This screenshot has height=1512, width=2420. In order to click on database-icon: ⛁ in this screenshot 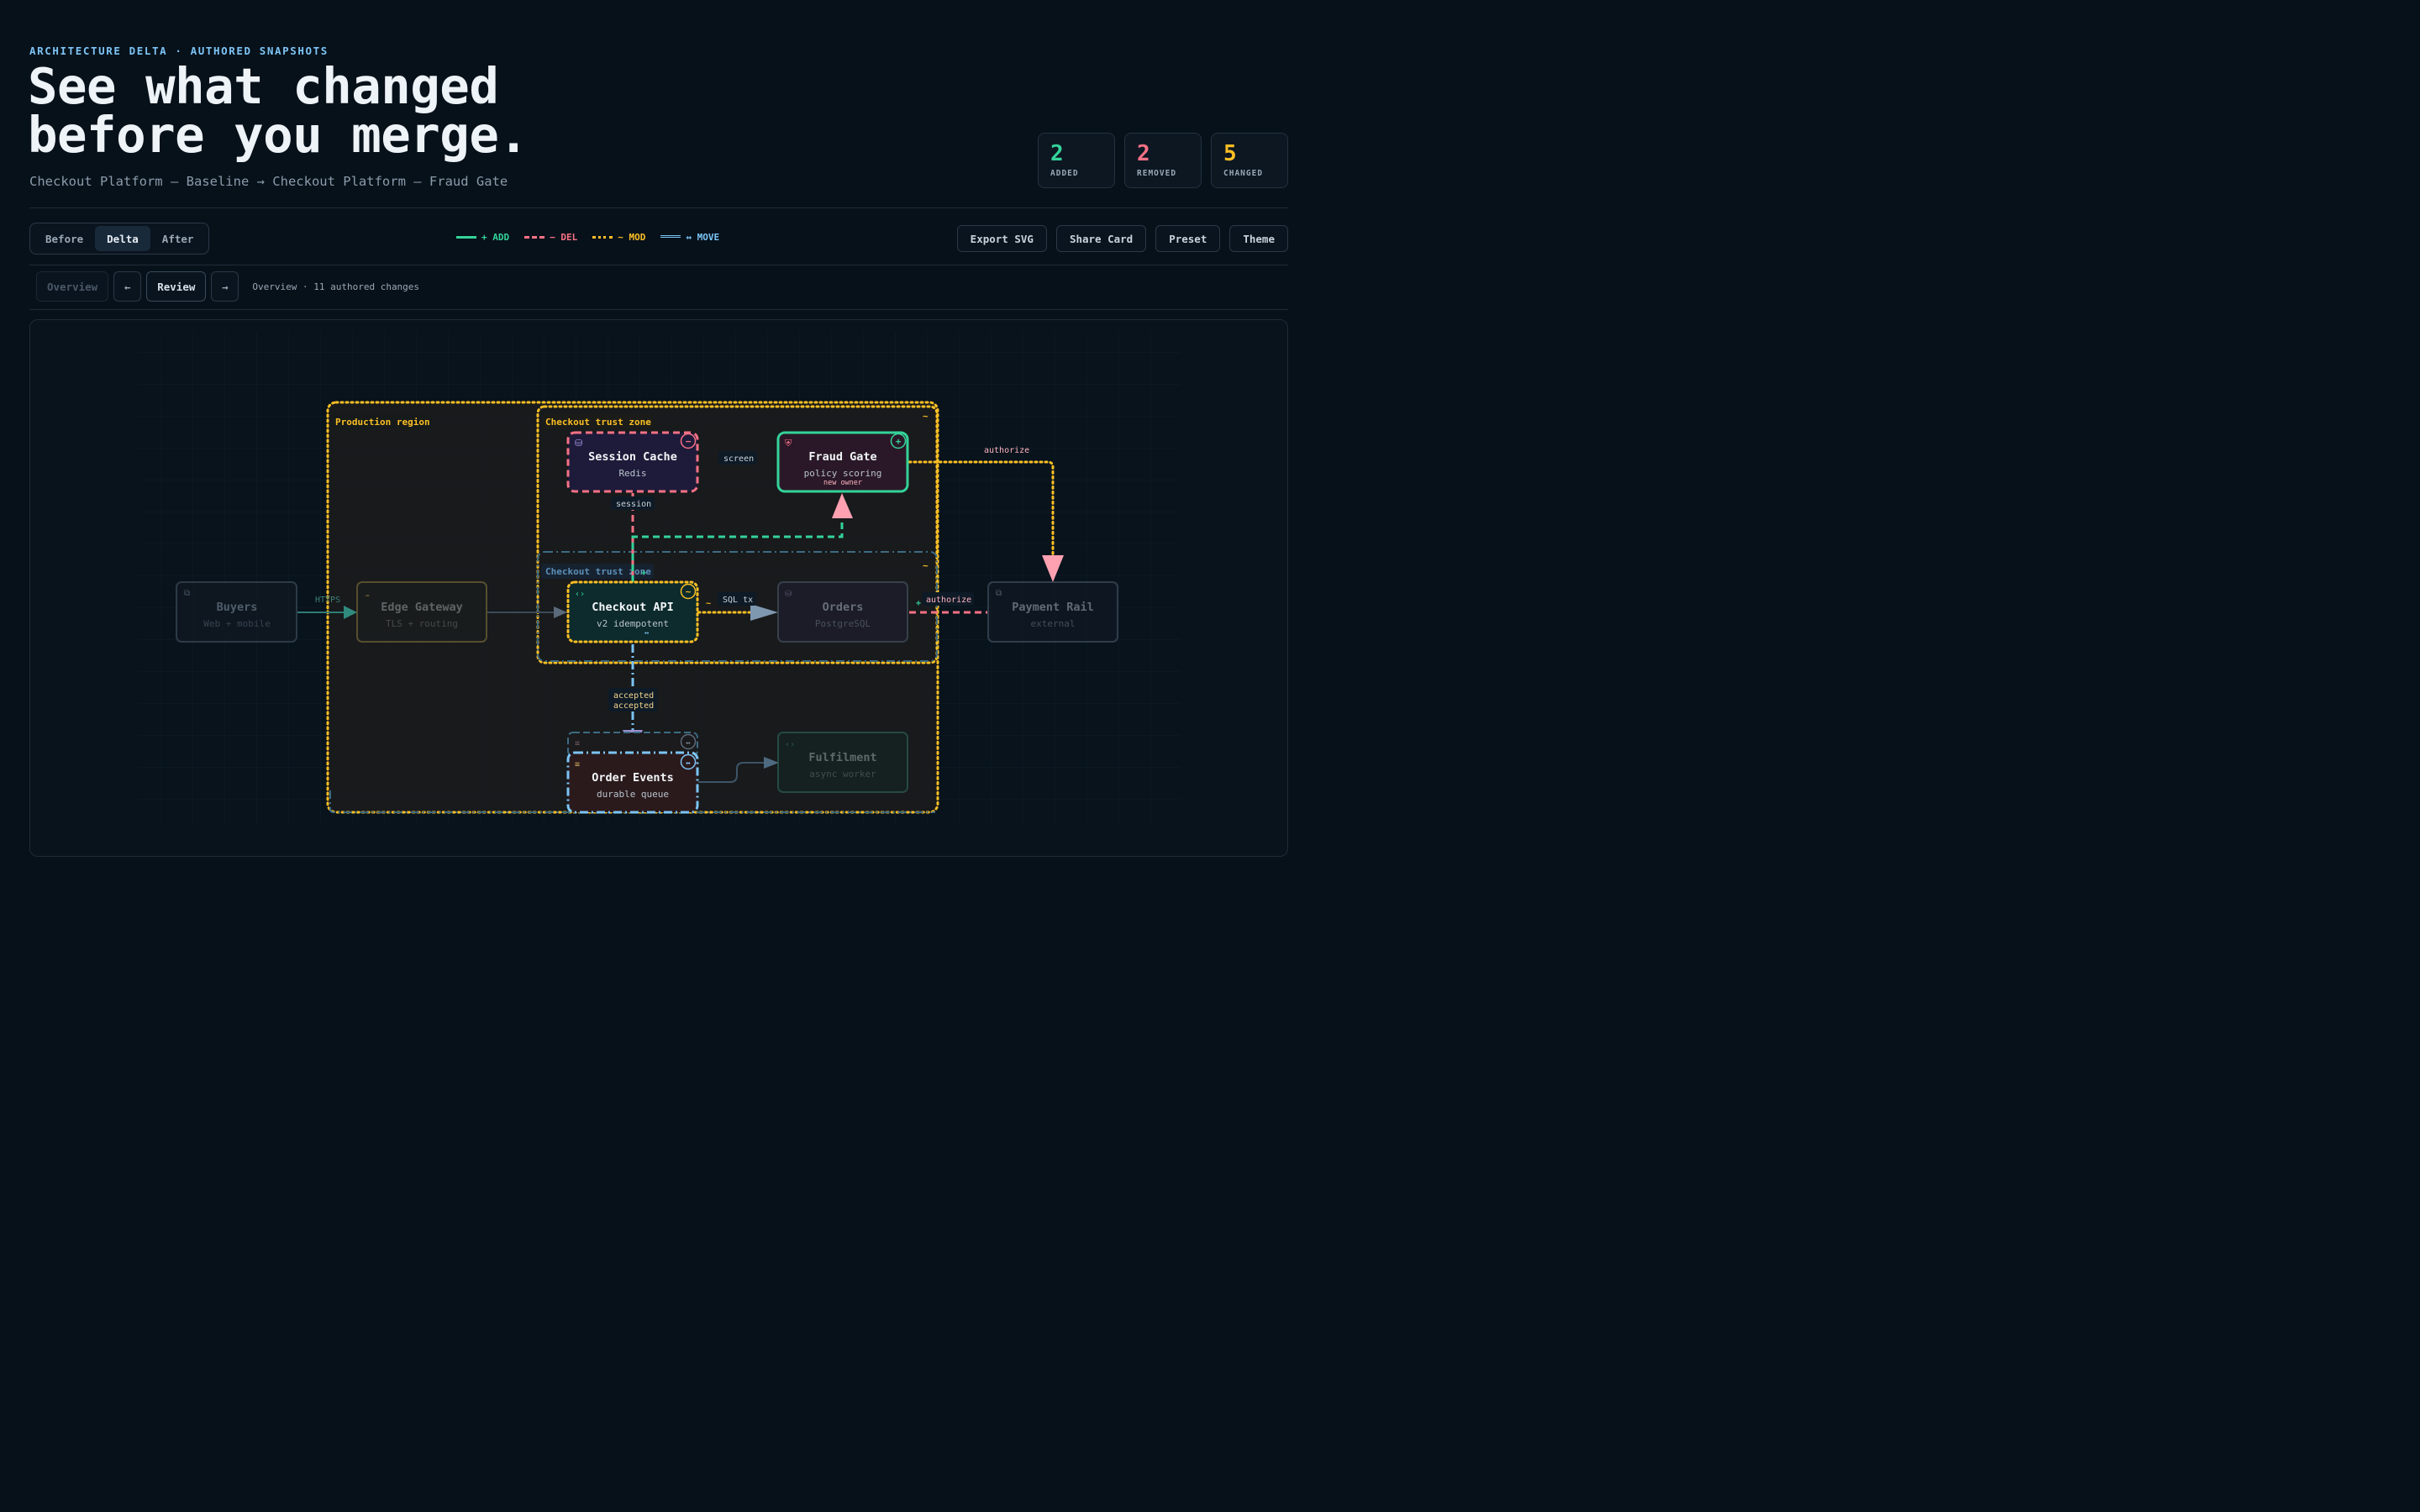, I will do `click(788, 594)`.